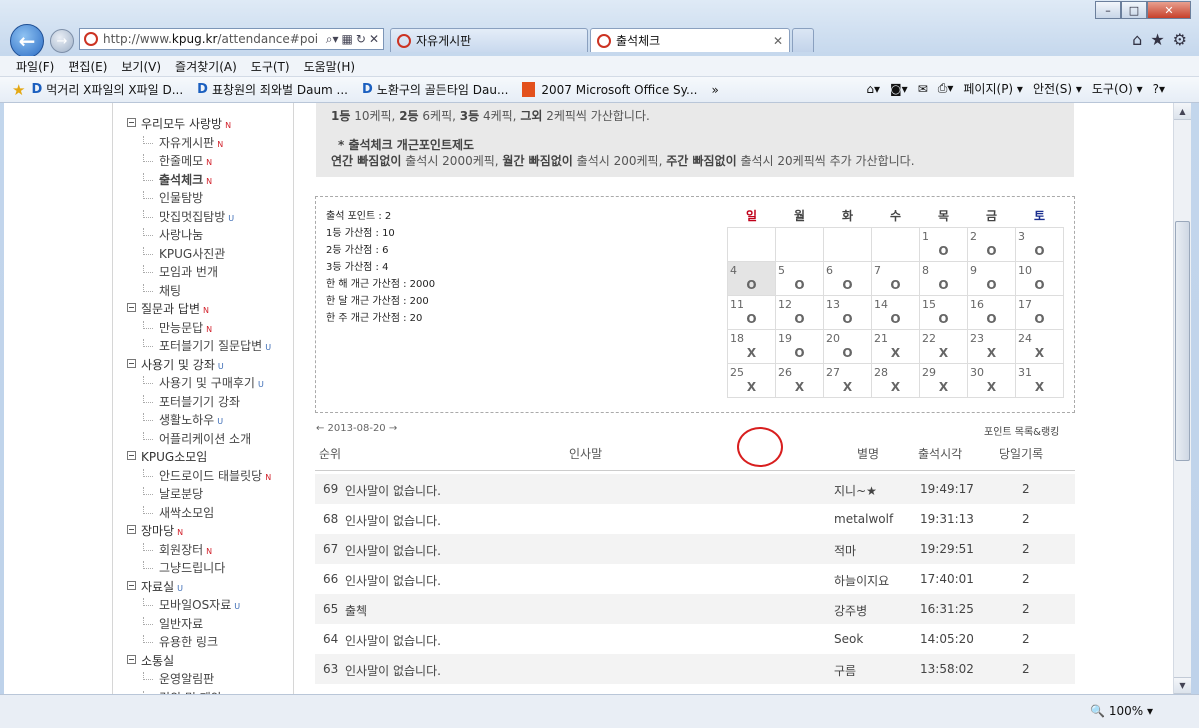 The height and width of the screenshot is (728, 1199). Describe the element at coordinates (175, 364) in the screenshot. I see `sidebar-group: 사용기 및 강좌 U` at that location.